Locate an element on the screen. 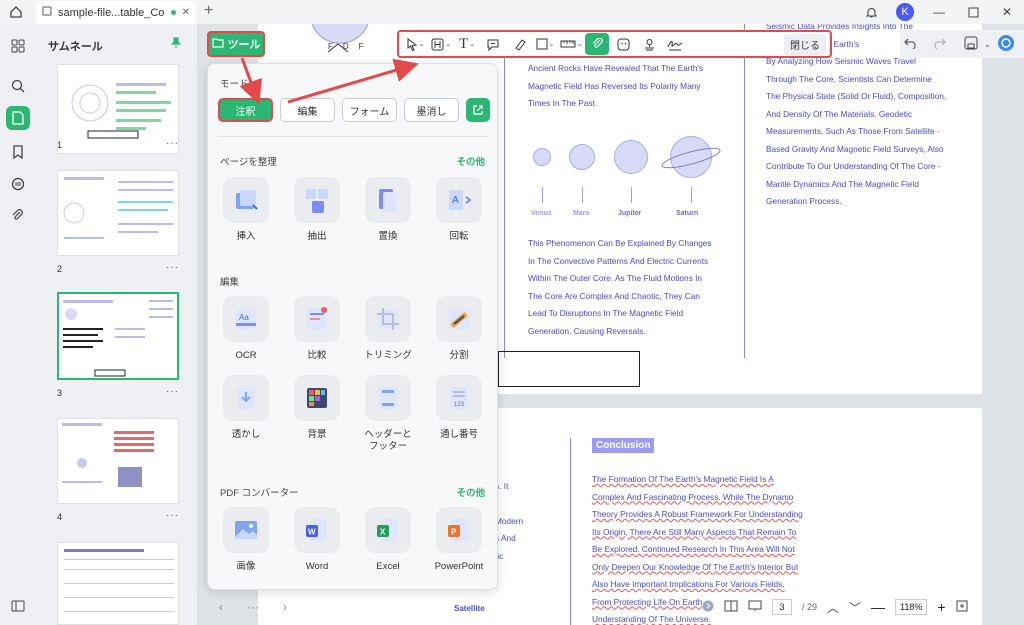  zoom-out-icon: — is located at coordinates (878, 607).